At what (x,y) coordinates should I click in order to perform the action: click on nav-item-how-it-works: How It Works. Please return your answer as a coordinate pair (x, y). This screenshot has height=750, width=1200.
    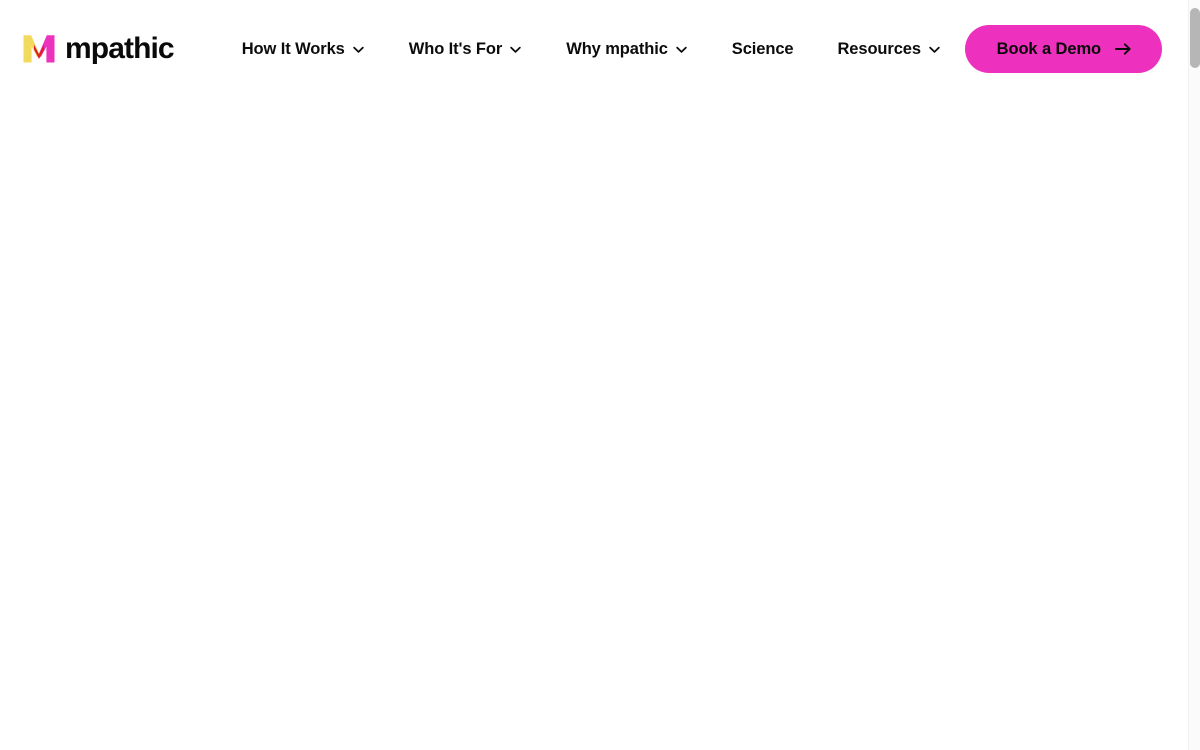
    Looking at the image, I should click on (303, 49).